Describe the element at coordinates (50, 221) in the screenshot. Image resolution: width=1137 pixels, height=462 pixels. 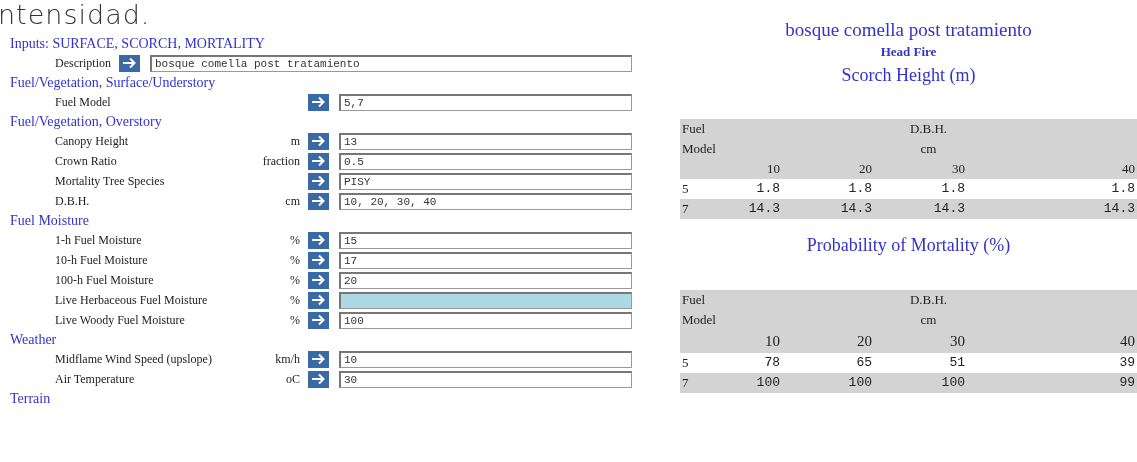
I see `section-heading: Fuel Moisture` at that location.